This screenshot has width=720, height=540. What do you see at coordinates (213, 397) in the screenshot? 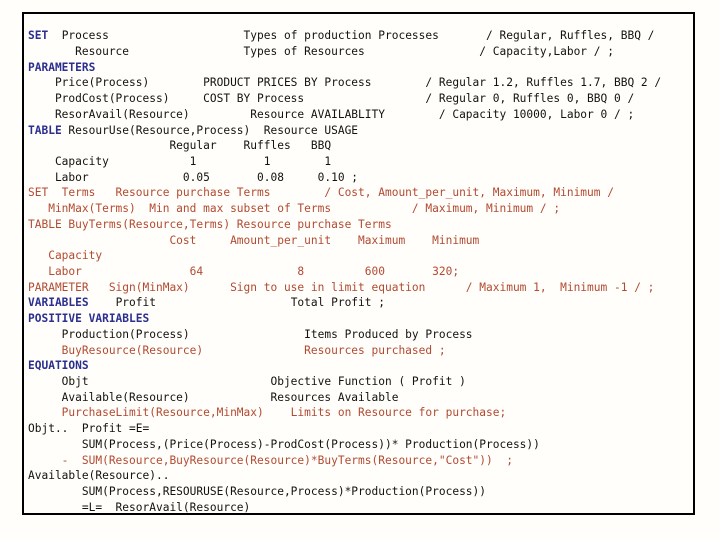
I see `code-token: Available(Resource) Resources Available` at bounding box center [213, 397].